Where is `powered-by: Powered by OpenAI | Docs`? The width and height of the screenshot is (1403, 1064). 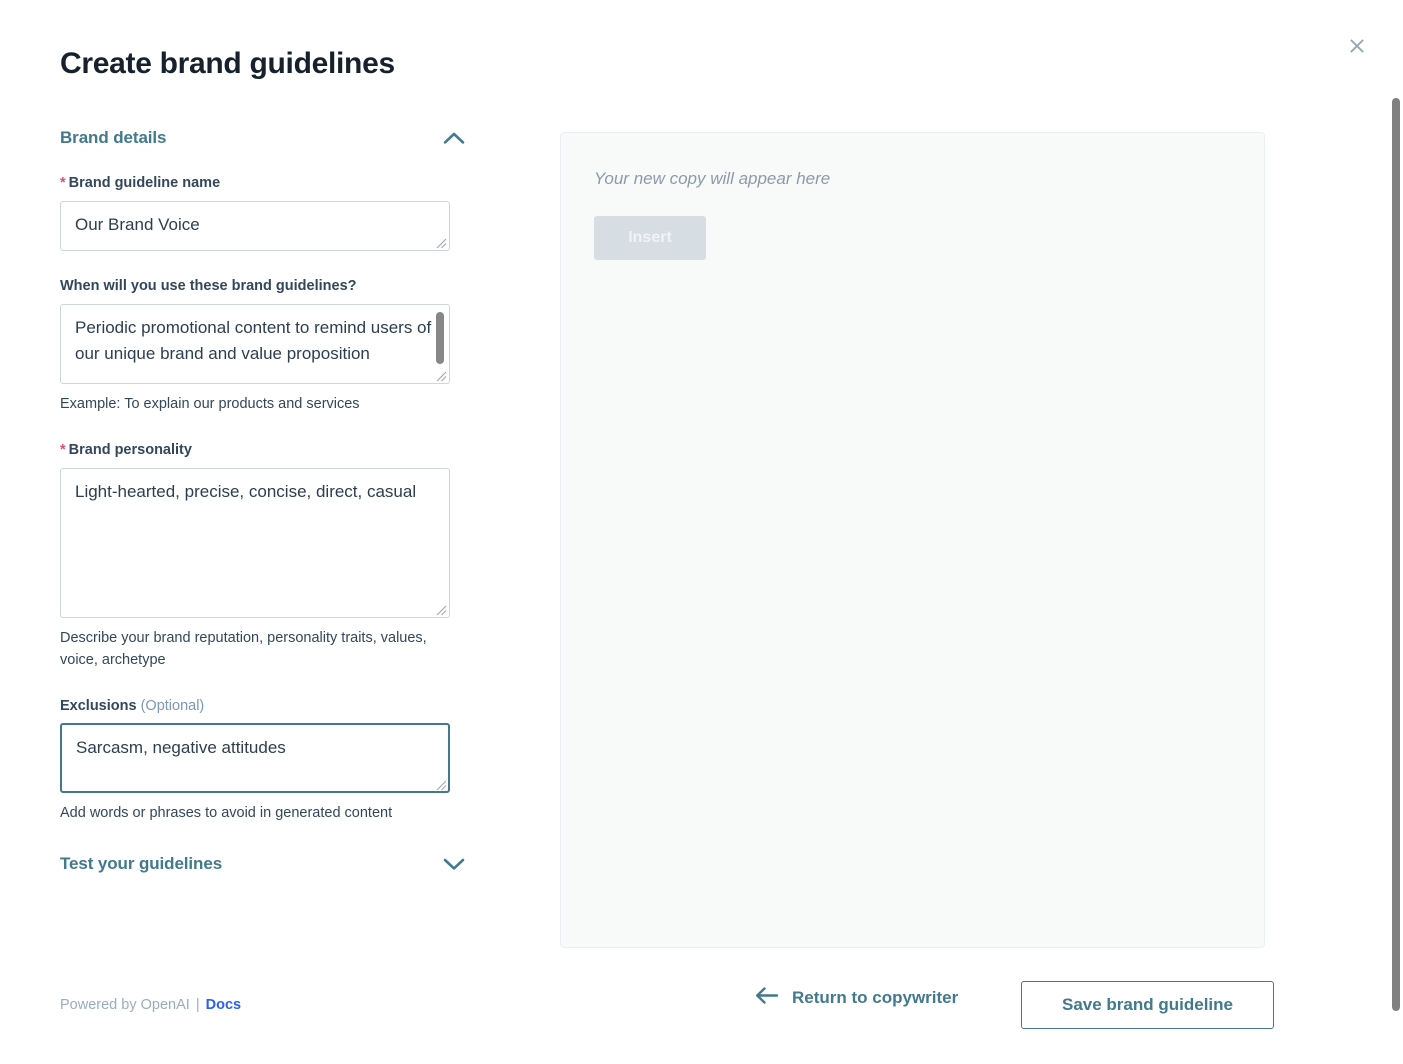
powered-by: Powered by OpenAI | Docs is located at coordinates (150, 1005).